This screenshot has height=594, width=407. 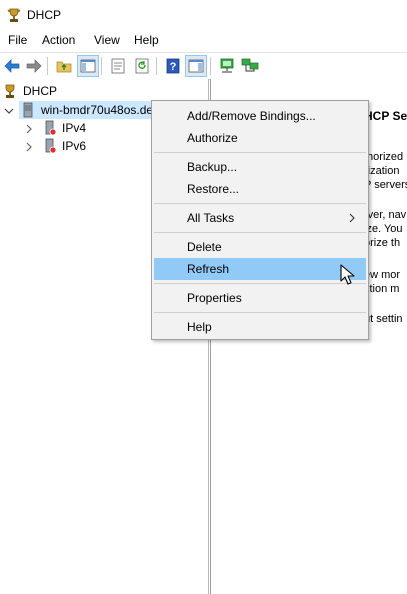 What do you see at coordinates (12, 66) in the screenshot?
I see `back-icon` at bounding box center [12, 66].